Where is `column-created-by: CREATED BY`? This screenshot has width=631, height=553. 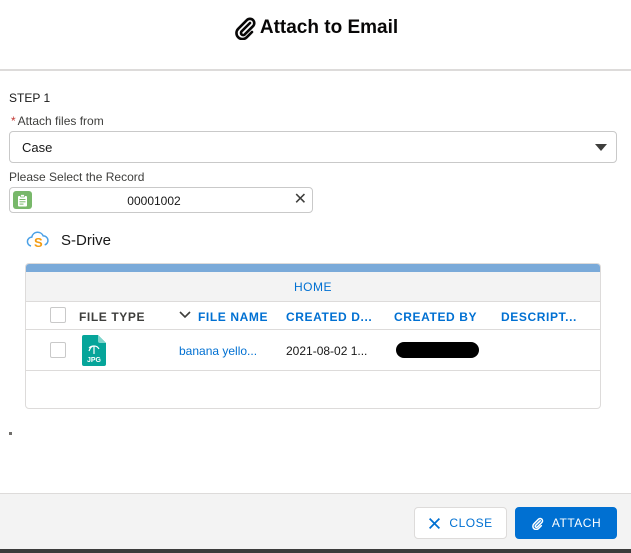
column-created-by: CREATED BY is located at coordinates (435, 317).